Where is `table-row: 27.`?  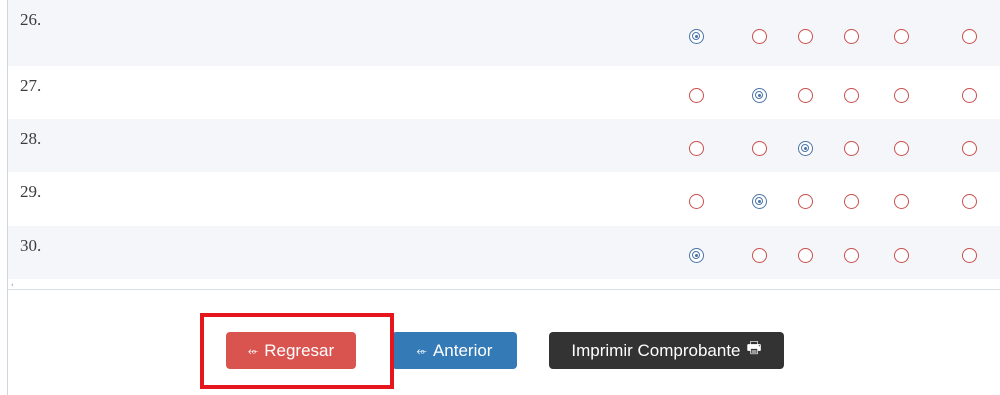
table-row: 27. is located at coordinates (504, 92).